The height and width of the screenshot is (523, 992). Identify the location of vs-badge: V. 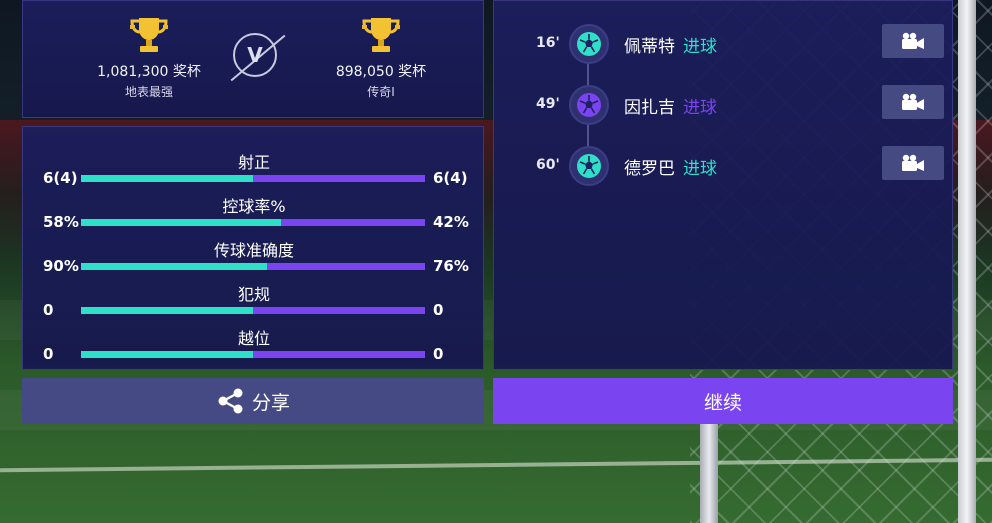
(255, 55).